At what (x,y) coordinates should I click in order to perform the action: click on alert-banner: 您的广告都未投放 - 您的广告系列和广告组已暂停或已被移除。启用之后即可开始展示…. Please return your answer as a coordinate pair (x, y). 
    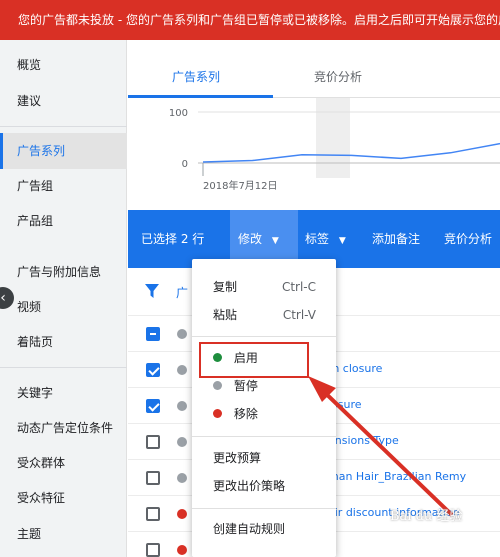
    Looking at the image, I should click on (250, 20).